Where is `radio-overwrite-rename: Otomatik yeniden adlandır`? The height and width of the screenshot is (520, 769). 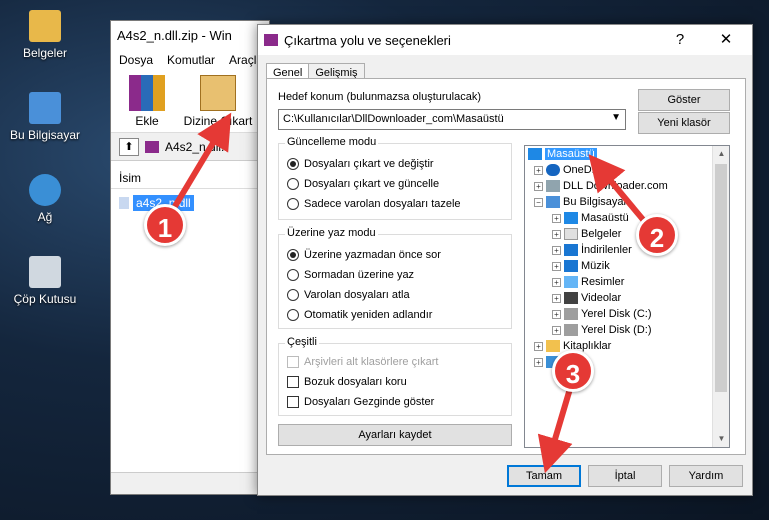
radio-overwrite-rename: Otomatik yeniden adlandır is located at coordinates (359, 315).